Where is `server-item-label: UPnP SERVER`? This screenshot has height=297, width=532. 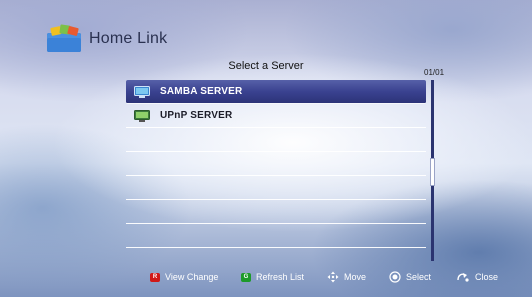
server-item-label: UPnP SERVER is located at coordinates (196, 115).